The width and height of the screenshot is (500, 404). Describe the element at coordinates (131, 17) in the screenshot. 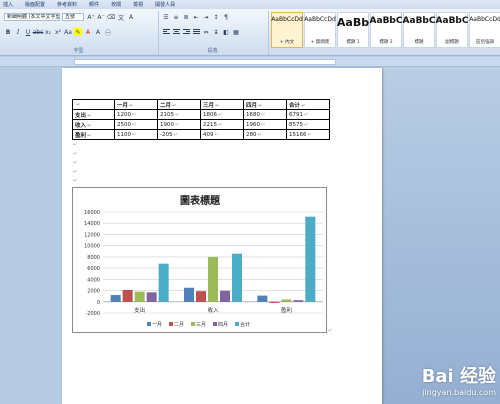

I see `border-char-icon: A` at that location.